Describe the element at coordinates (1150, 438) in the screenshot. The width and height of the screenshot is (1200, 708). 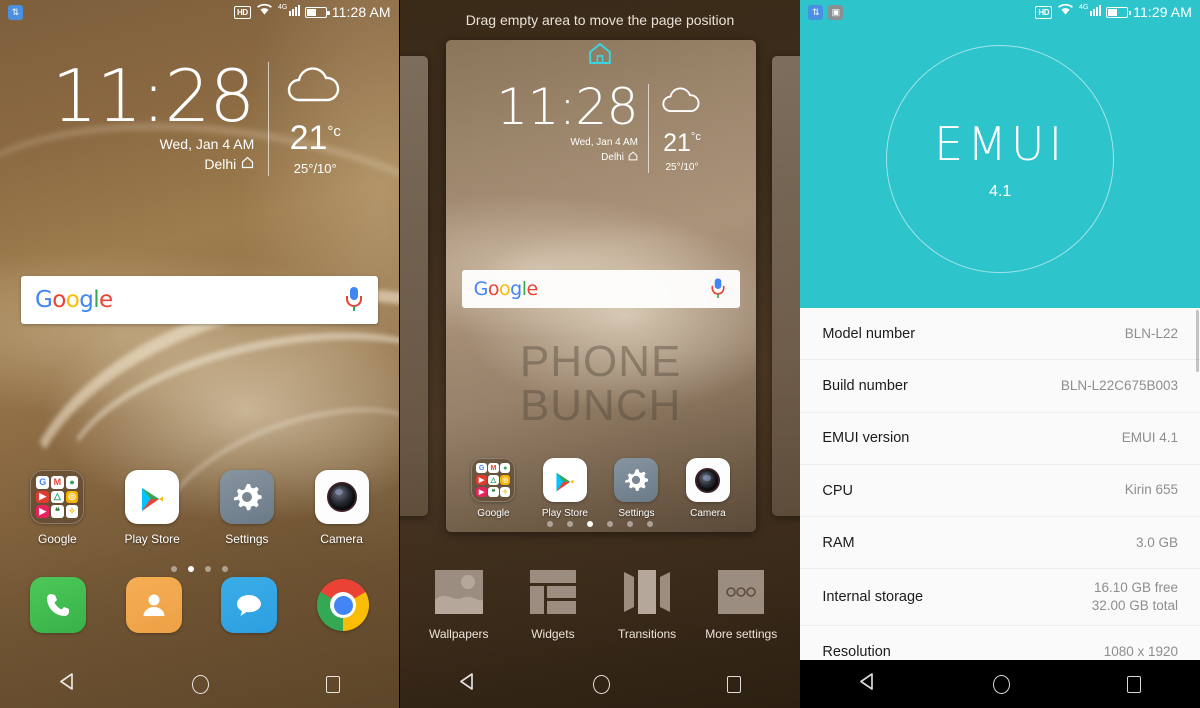
I see `row-value: EMUI 4.1` at that location.